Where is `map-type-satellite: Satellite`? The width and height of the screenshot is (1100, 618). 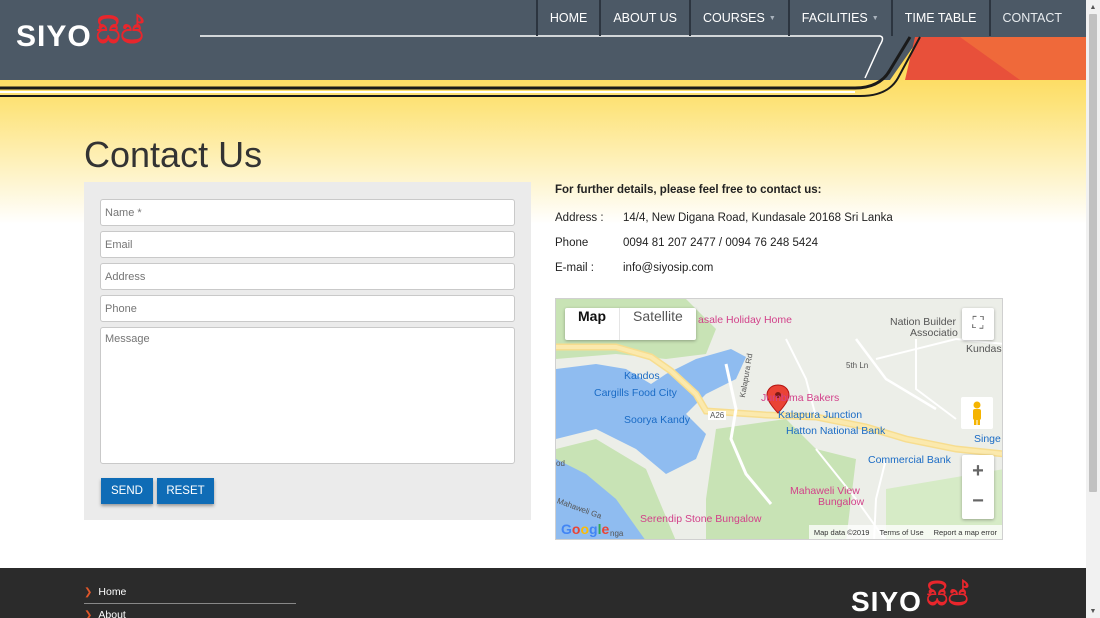
map-type-satellite: Satellite is located at coordinates (658, 324).